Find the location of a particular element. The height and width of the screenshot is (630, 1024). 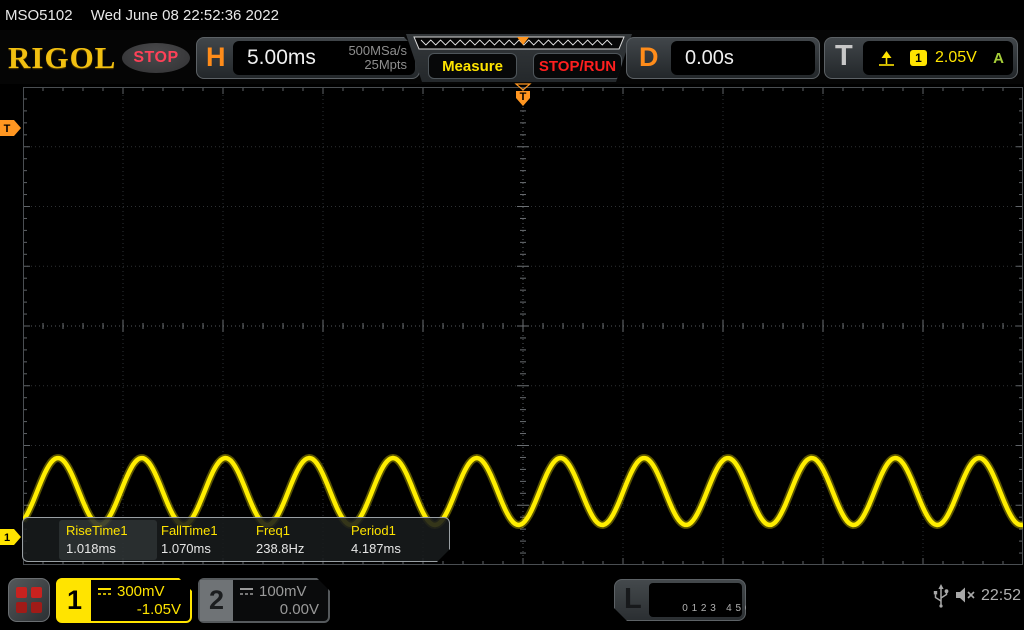

logic-analyzer-block: L 0 1 2 3 4 5 6 7 8 9 10 11 12 13 14 15 is located at coordinates (680, 600).